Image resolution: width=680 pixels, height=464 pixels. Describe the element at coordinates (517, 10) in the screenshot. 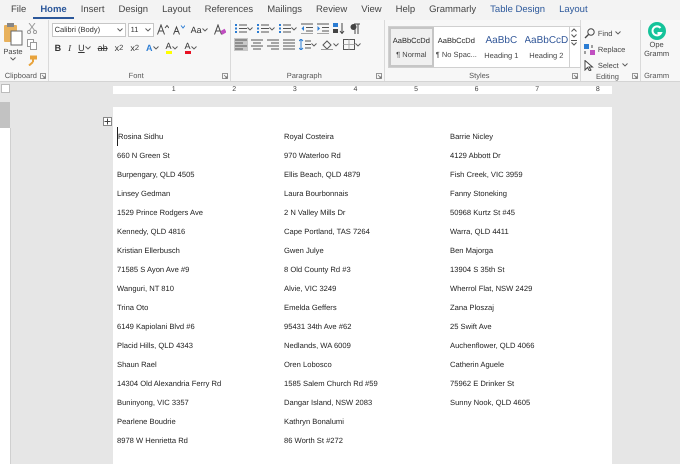

I see `ribbon-tab: Table Design` at that location.